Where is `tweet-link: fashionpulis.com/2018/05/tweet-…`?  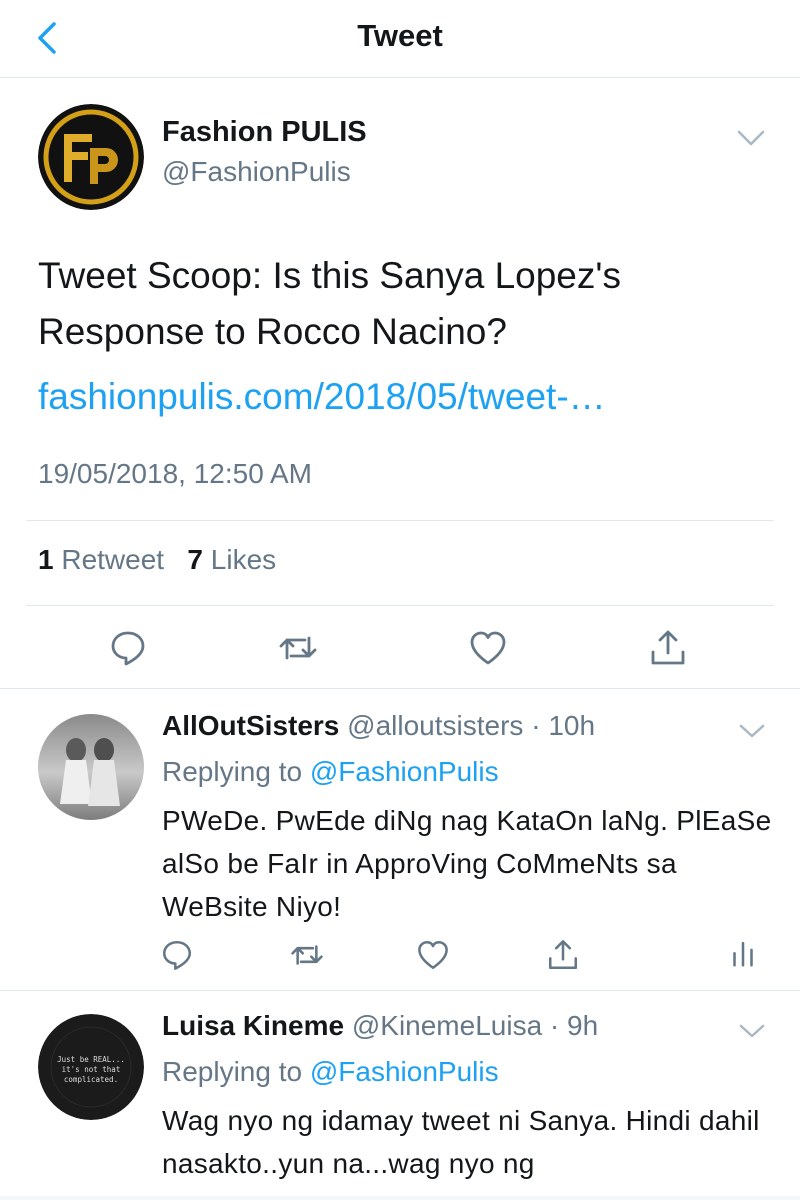 tweet-link: fashionpulis.com/2018/05/tweet-… is located at coordinates (322, 397).